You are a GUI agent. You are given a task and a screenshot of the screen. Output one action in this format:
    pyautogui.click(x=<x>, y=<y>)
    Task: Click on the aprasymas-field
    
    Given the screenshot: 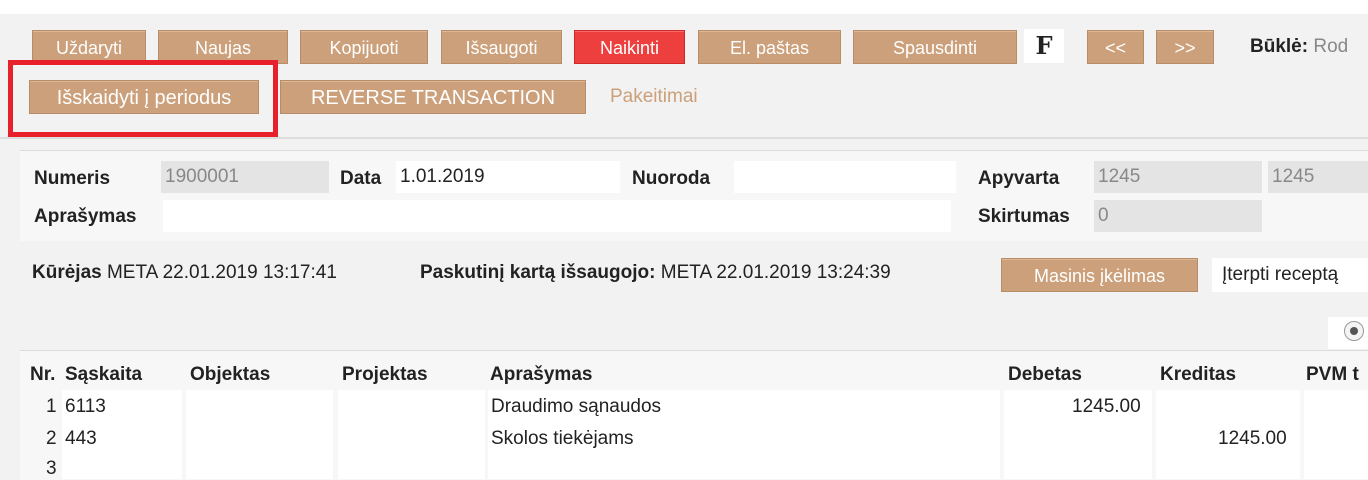 What is the action you would take?
    pyautogui.click(x=557, y=216)
    